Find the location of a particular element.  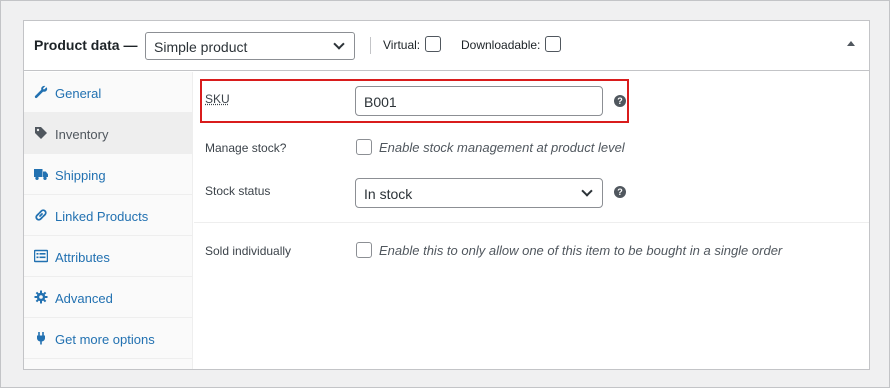

stock-status-label: Stock status is located at coordinates (238, 191).